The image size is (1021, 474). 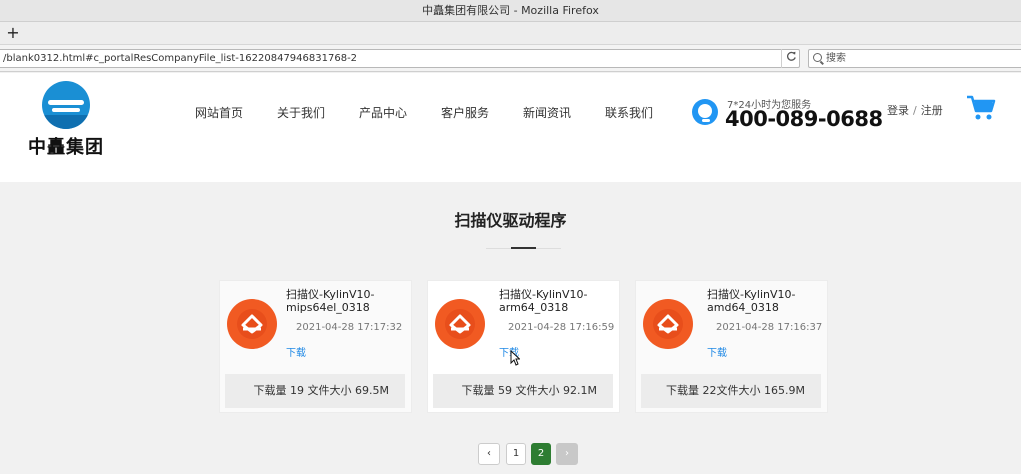 I want to click on hotline: 7*24小时为您服务 400-089-0688, so click(x=787, y=116).